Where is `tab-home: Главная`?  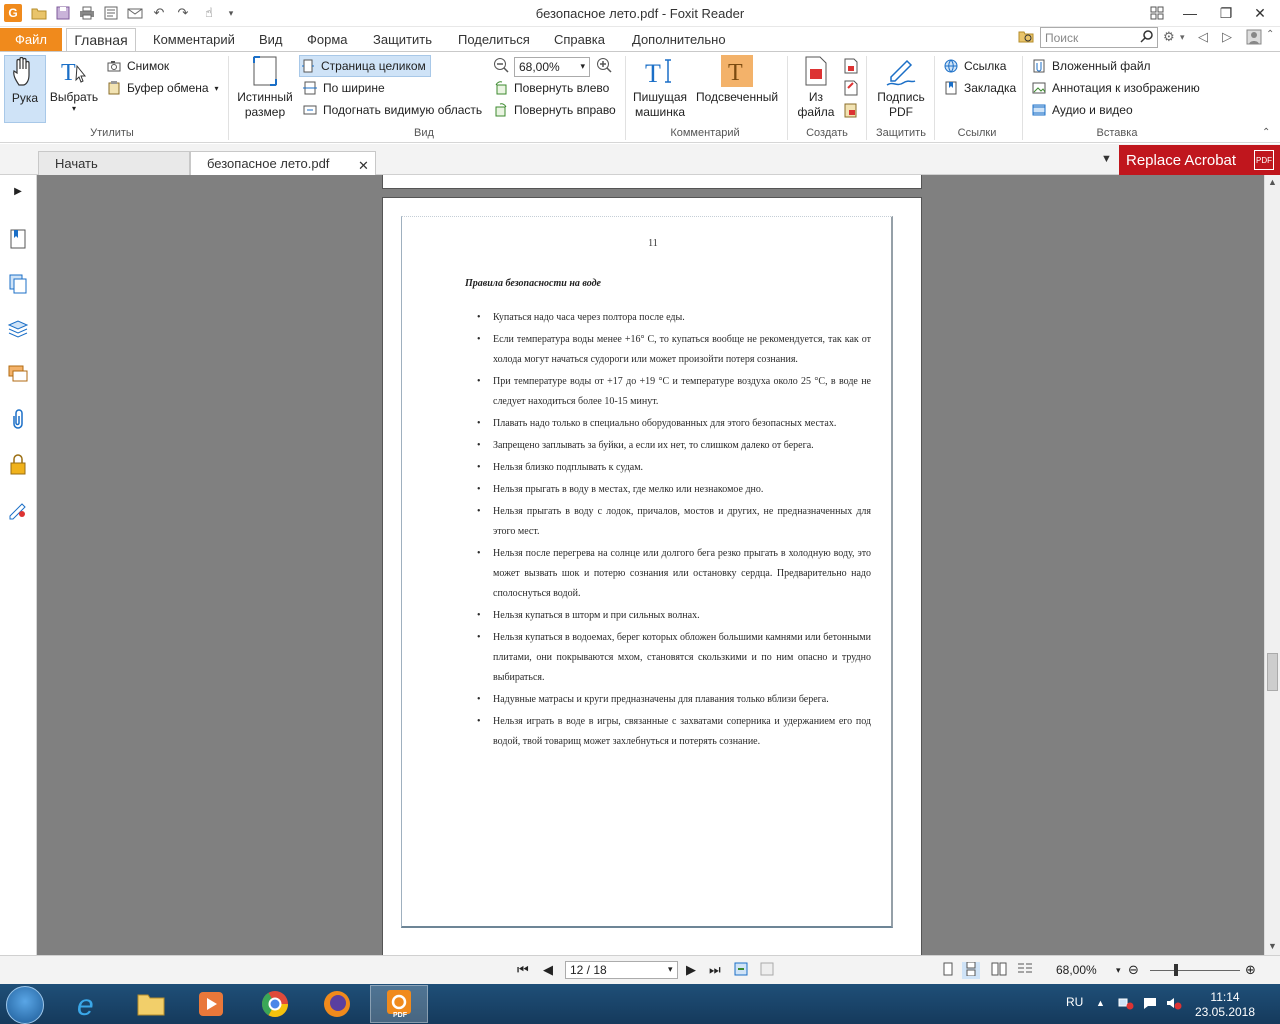
tab-home: Главная is located at coordinates (101, 39).